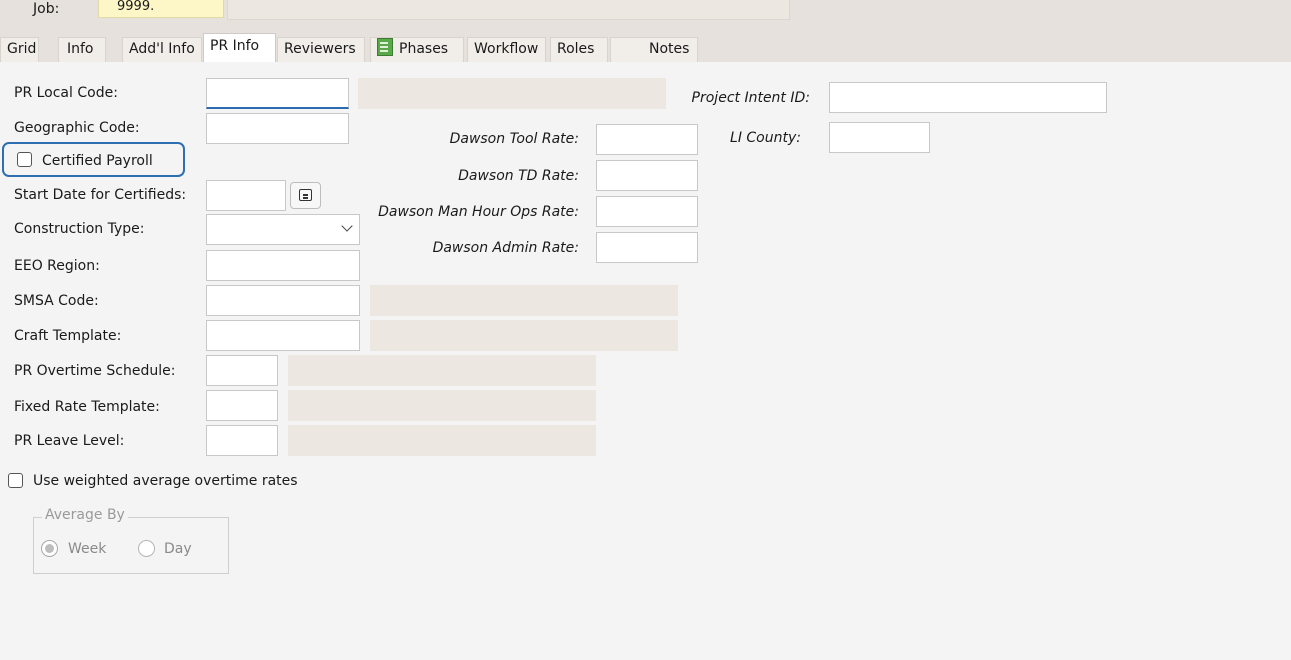 The image size is (1291, 660). I want to click on construction-type-select, so click(283, 229).